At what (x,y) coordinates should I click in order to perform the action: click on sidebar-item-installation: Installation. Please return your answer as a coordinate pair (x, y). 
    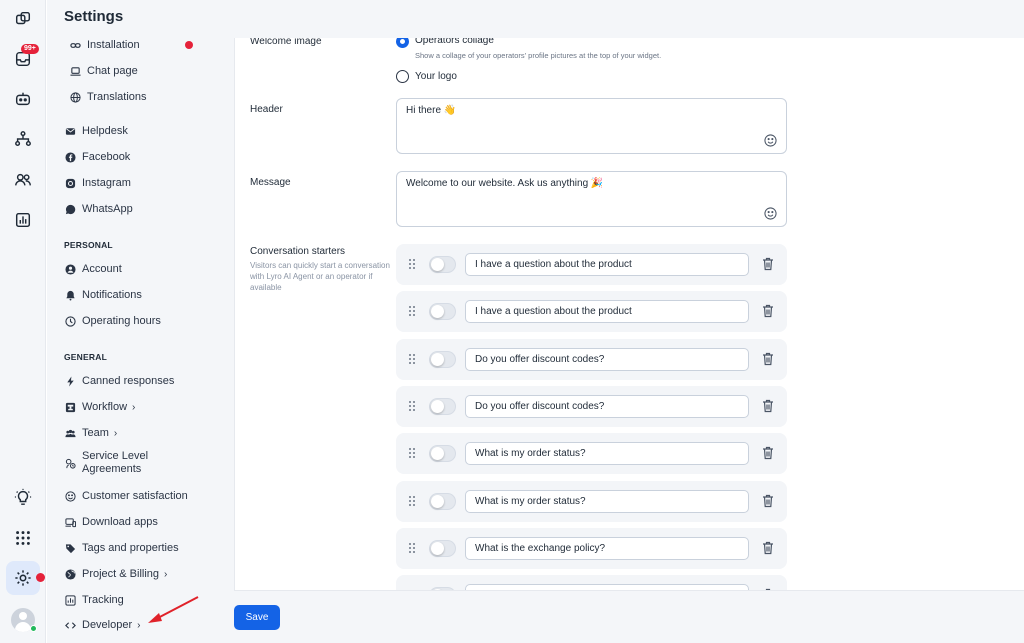
    Looking at the image, I should click on (104, 45).